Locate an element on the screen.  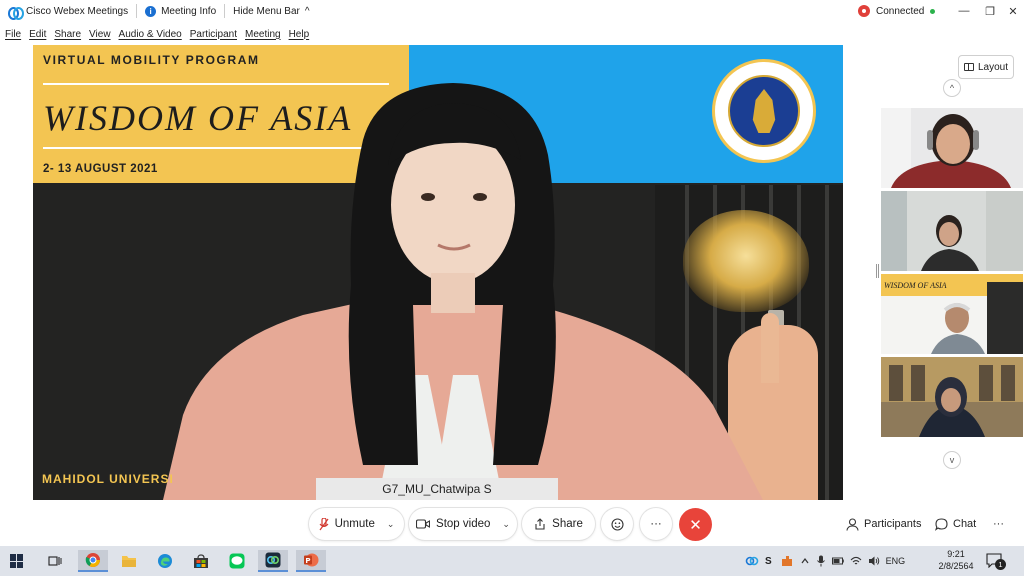
meeting-info-label: Meeting Info is located at coordinates (189, 11).